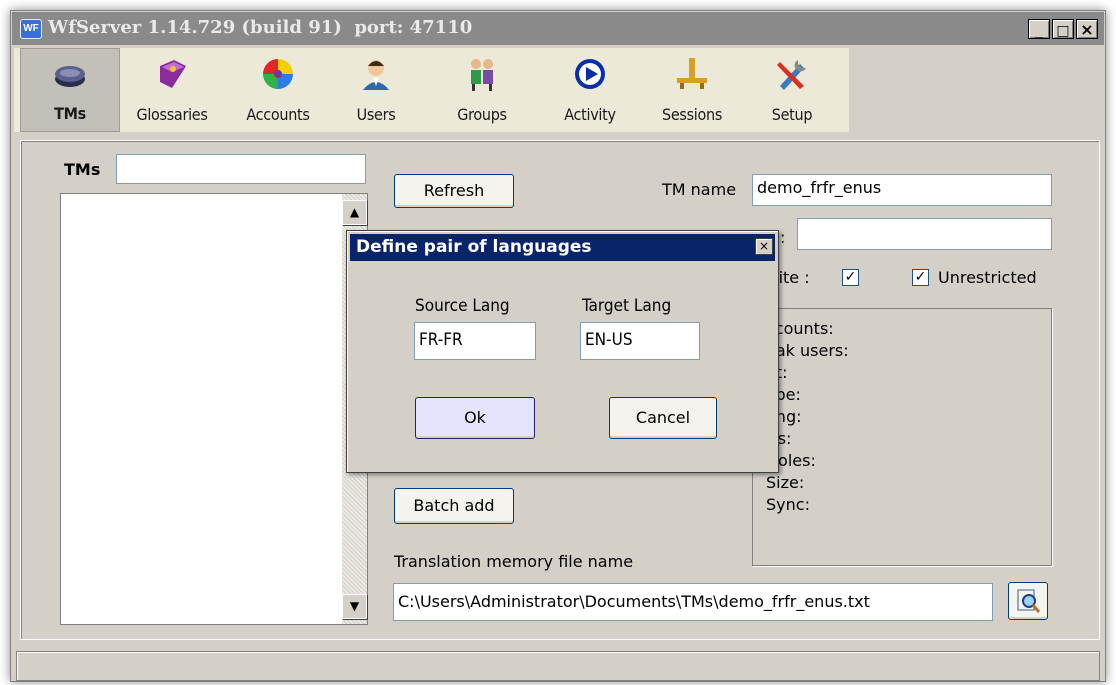 The width and height of the screenshot is (1116, 685). Describe the element at coordinates (260, 27) in the screenshot. I see `window-title: WfServer 1.14.729 (build 91) port: 47110` at that location.